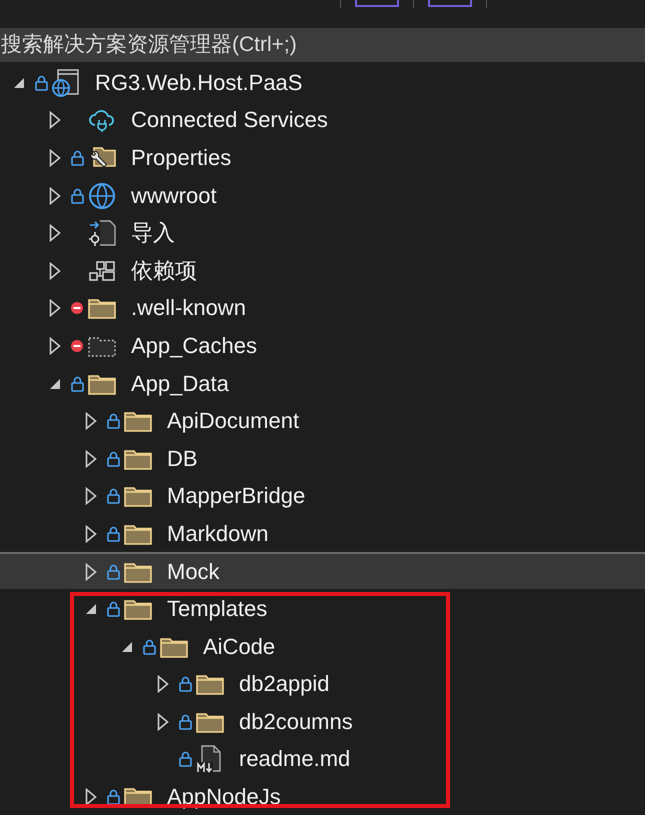 Image resolution: width=645 pixels, height=815 pixels. Describe the element at coordinates (193, 571) in the screenshot. I see `item-label: Mock` at that location.